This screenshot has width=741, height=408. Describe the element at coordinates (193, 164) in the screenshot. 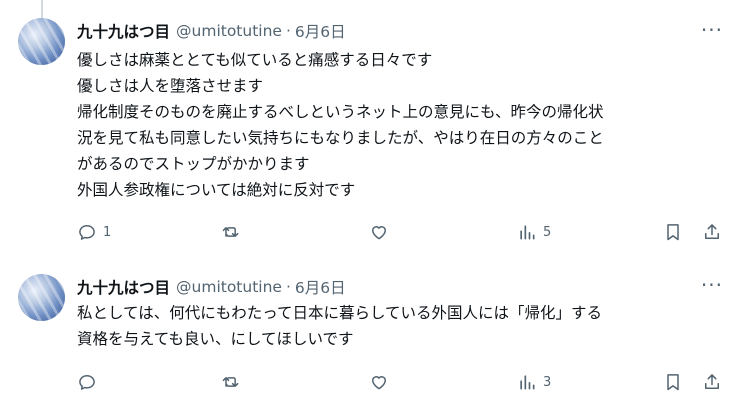

I see `tweet-text-line: があるのでストップがかかります` at that location.